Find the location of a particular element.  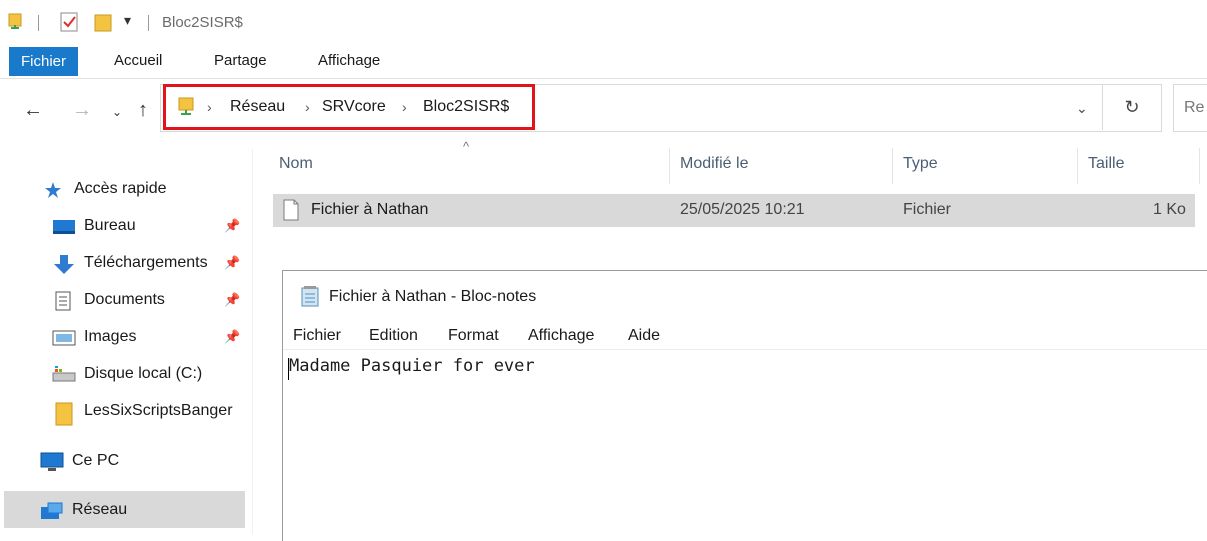

documents-icon is located at coordinates (64, 301).